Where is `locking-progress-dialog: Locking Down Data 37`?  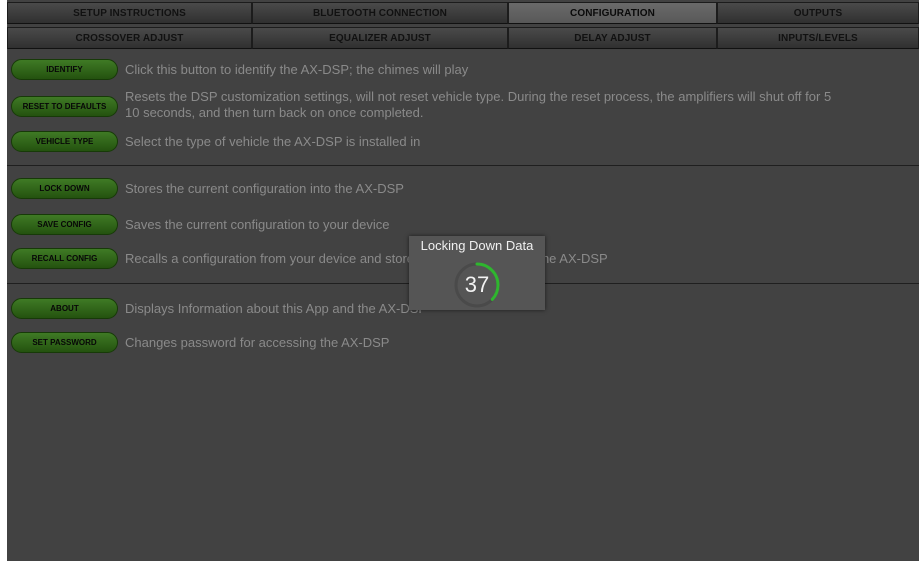 locking-progress-dialog: Locking Down Data 37 is located at coordinates (477, 273).